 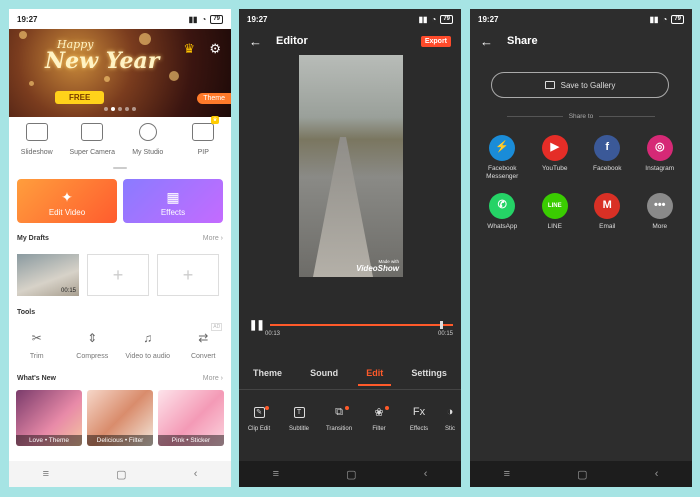 I want to click on music-icon: ♫, so click(x=148, y=338).